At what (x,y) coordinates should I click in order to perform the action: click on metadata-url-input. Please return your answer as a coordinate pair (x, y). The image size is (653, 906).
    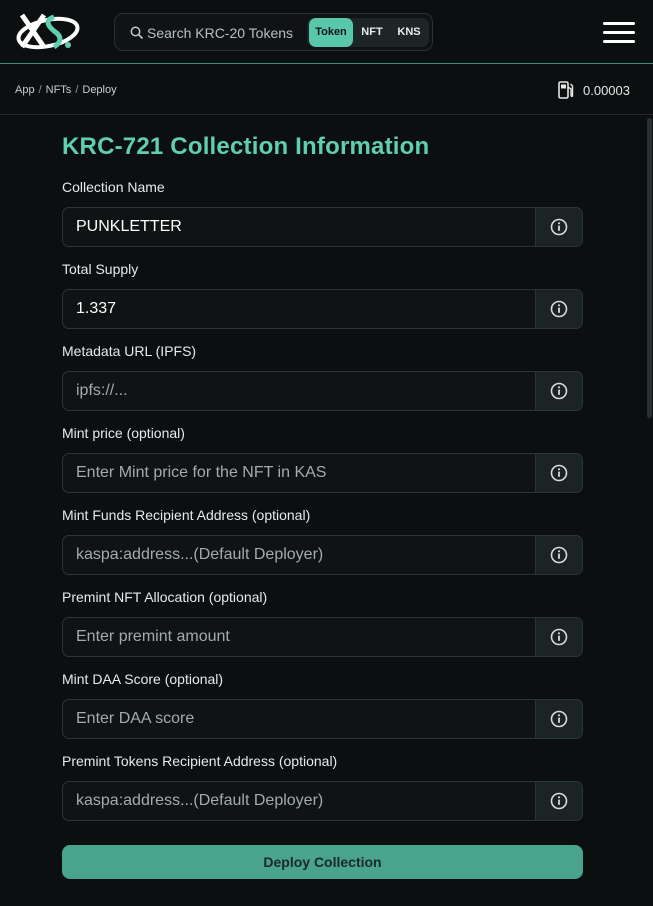
    Looking at the image, I should click on (299, 391).